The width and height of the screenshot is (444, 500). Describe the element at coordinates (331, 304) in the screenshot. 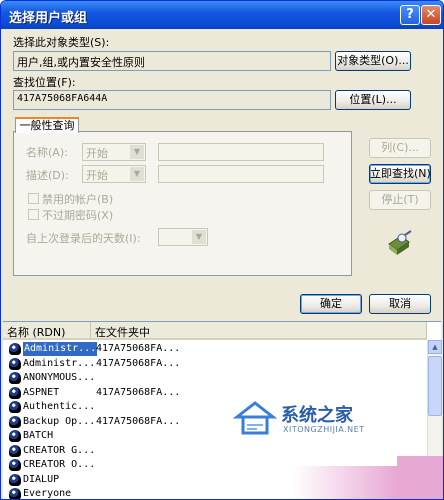

I see `ok-button: 确定` at that location.